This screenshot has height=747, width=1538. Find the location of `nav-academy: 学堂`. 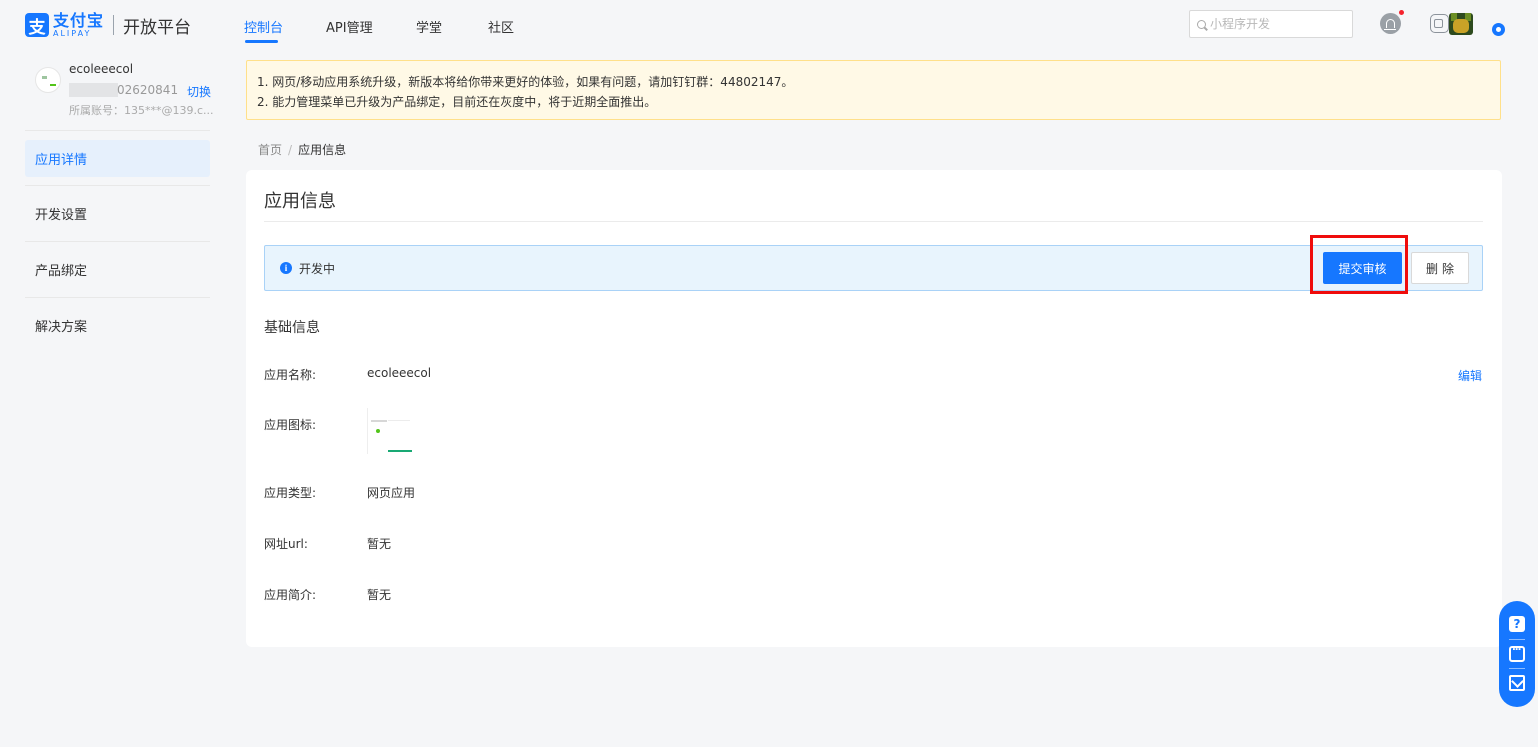

nav-academy: 学堂 is located at coordinates (429, 26).